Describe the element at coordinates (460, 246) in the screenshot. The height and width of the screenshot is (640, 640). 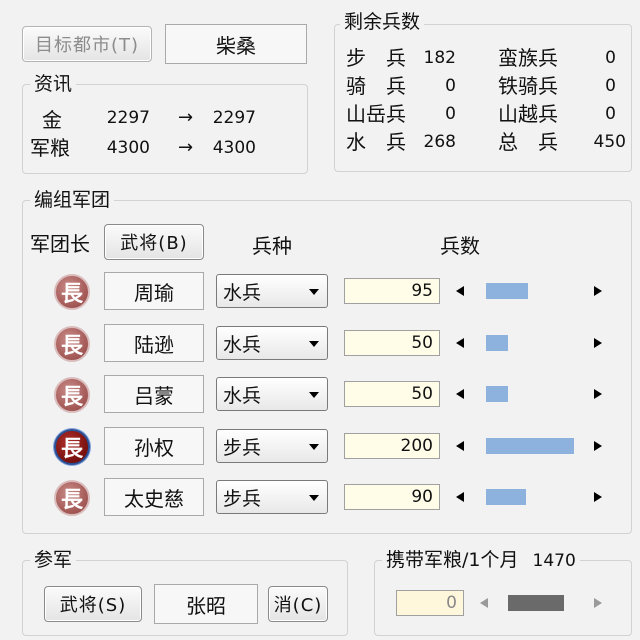
I see `column-header-count: 兵数` at that location.